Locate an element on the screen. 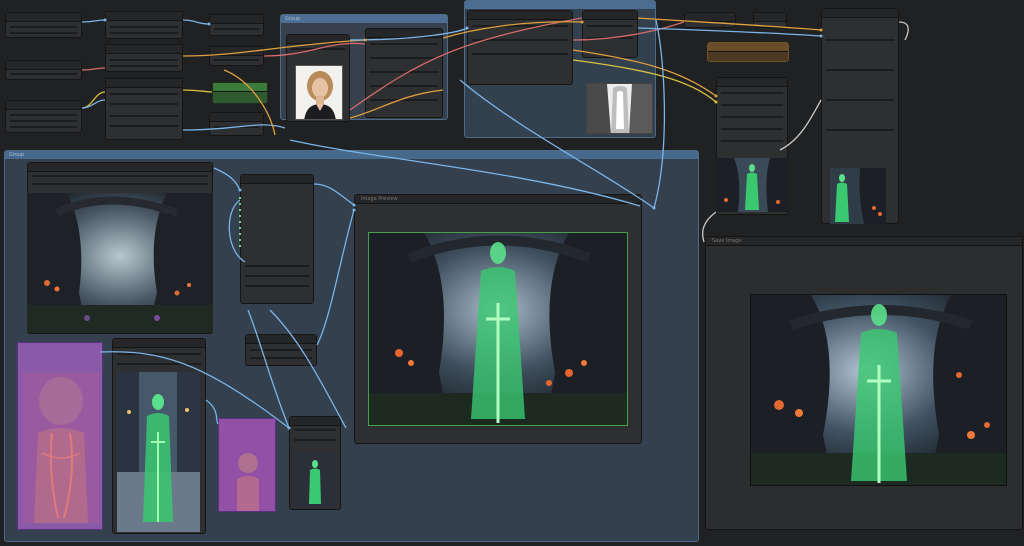 This screenshot has height=546, width=1024. node-ksampler-top is located at coordinates (520, 47).